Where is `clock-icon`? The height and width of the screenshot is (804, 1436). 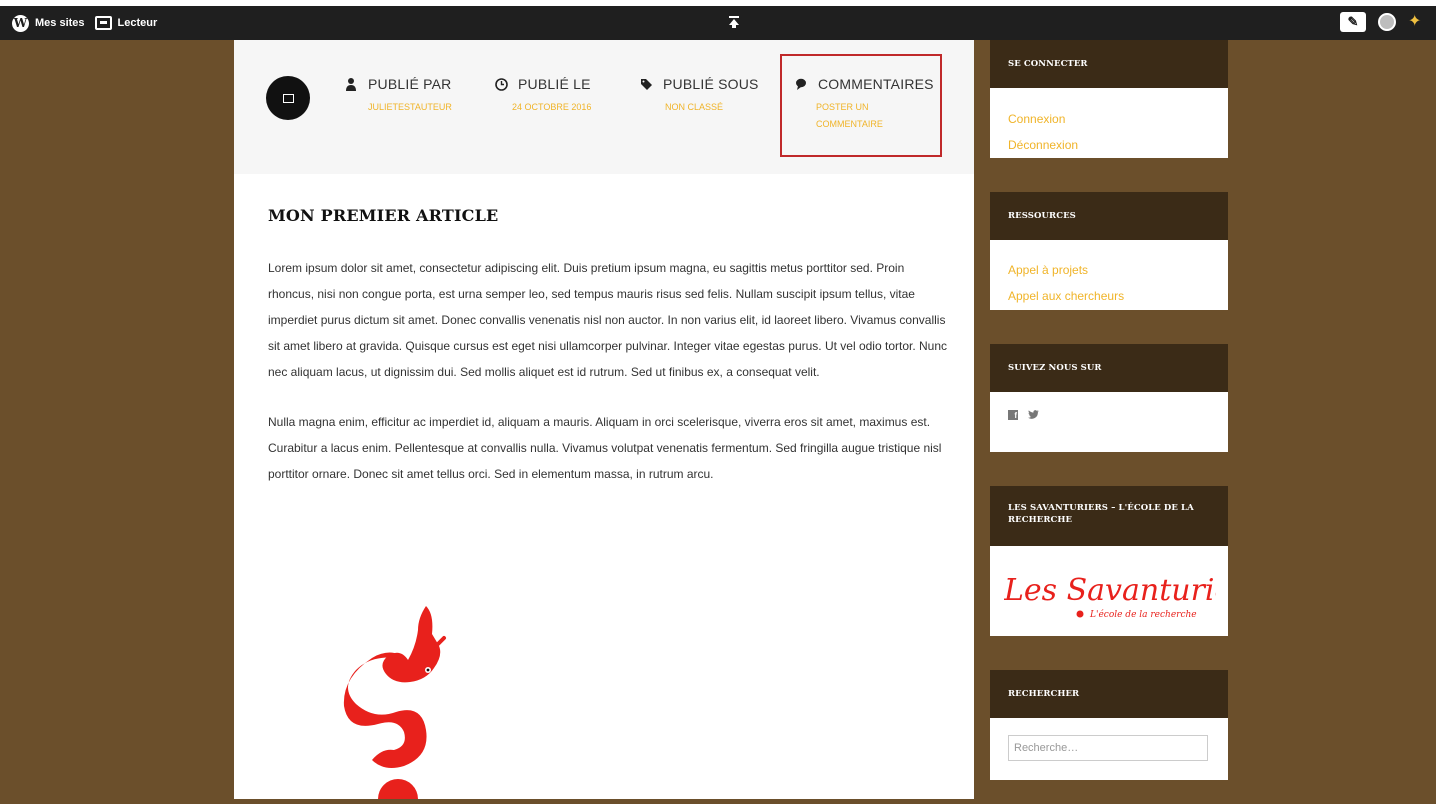 clock-icon is located at coordinates (501, 84).